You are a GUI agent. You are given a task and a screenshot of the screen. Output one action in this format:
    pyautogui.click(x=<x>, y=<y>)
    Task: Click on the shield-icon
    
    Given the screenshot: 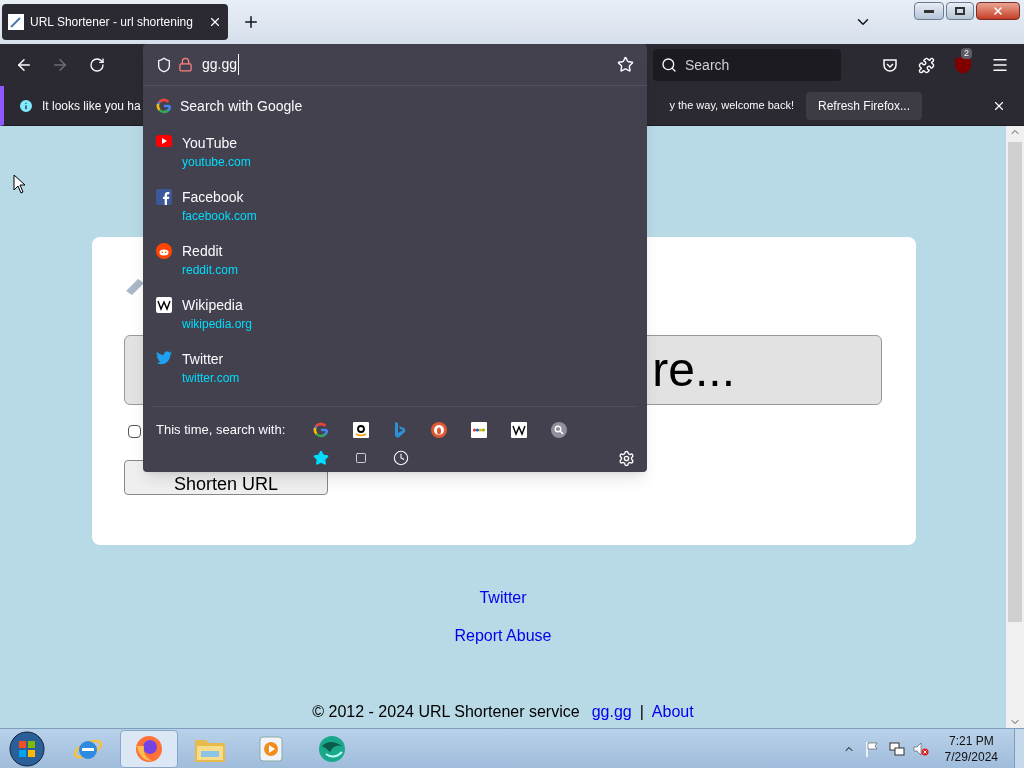 What is the action you would take?
    pyautogui.click(x=164, y=64)
    